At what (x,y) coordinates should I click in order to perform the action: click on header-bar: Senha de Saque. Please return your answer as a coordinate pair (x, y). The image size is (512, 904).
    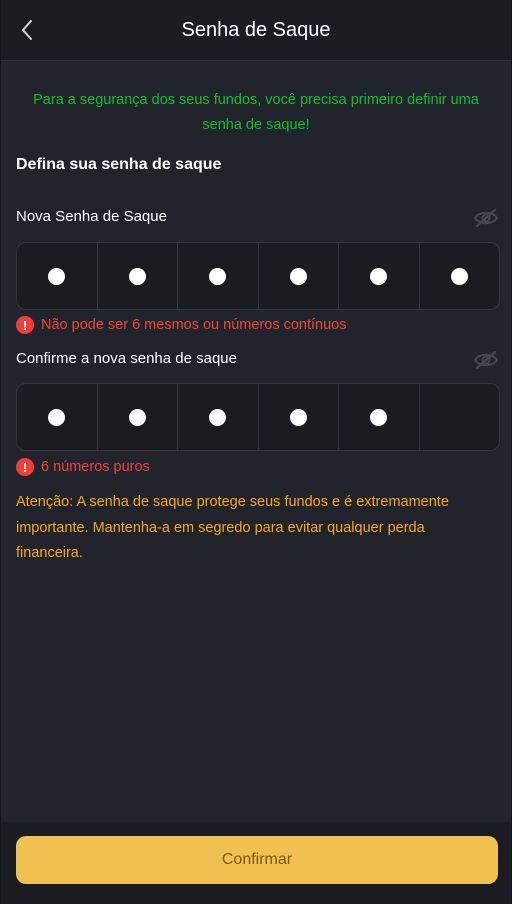
    Looking at the image, I should click on (256, 30).